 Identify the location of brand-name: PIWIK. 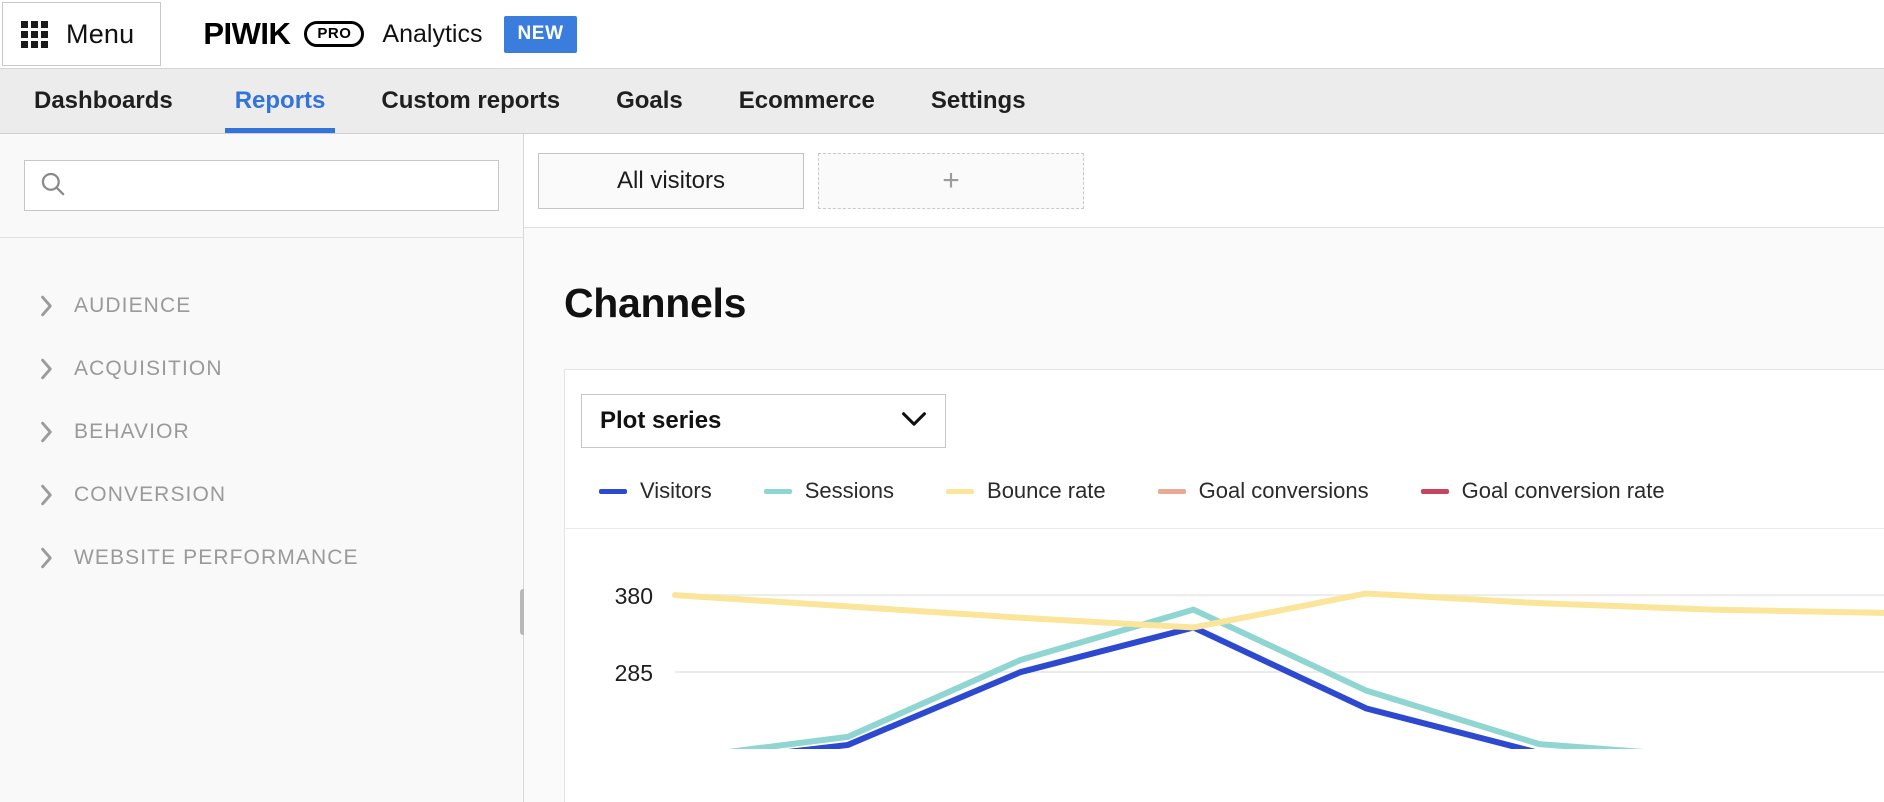
(247, 33).